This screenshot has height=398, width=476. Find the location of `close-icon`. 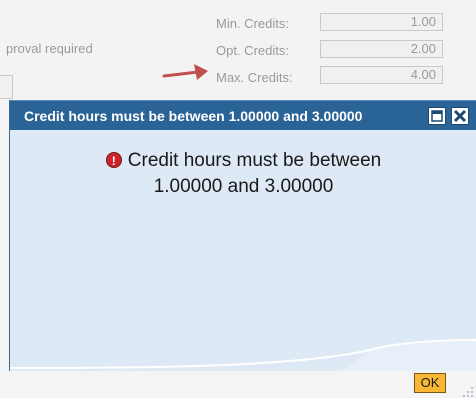

close-icon is located at coordinates (460, 116).